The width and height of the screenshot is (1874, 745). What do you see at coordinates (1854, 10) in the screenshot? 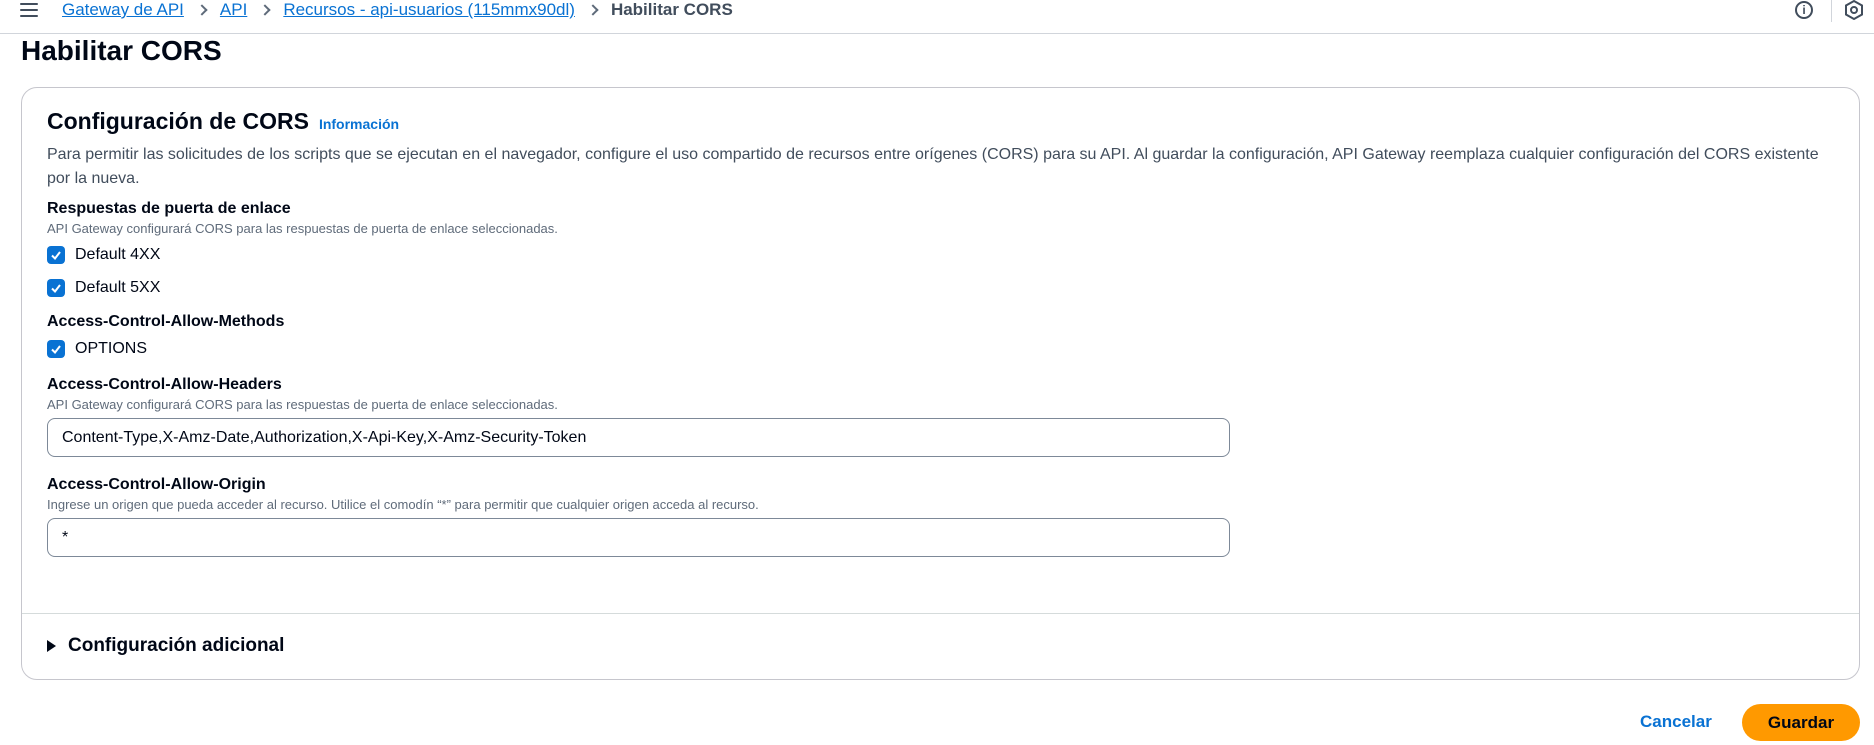
I see `cloudshell-hex-icon` at bounding box center [1854, 10].